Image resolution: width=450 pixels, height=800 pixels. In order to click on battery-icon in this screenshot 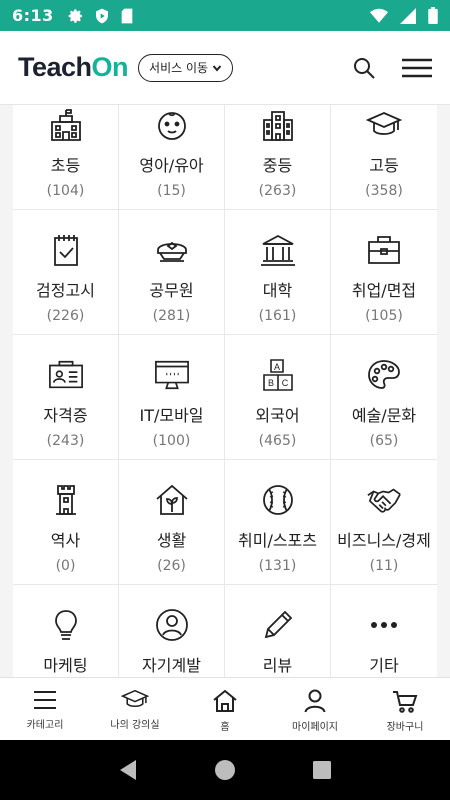, I will do `click(433, 15)`.